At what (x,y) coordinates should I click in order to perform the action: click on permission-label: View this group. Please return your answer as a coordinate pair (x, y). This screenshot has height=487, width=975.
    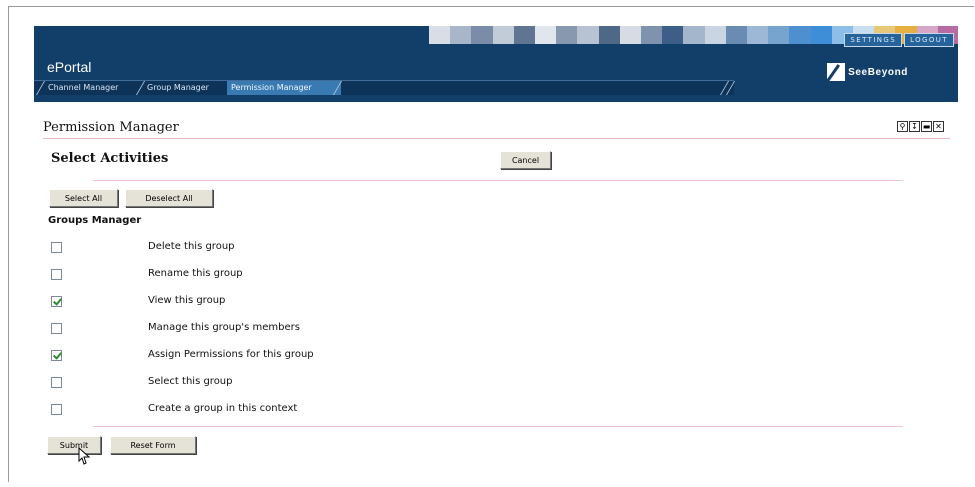
    Looking at the image, I should click on (187, 300).